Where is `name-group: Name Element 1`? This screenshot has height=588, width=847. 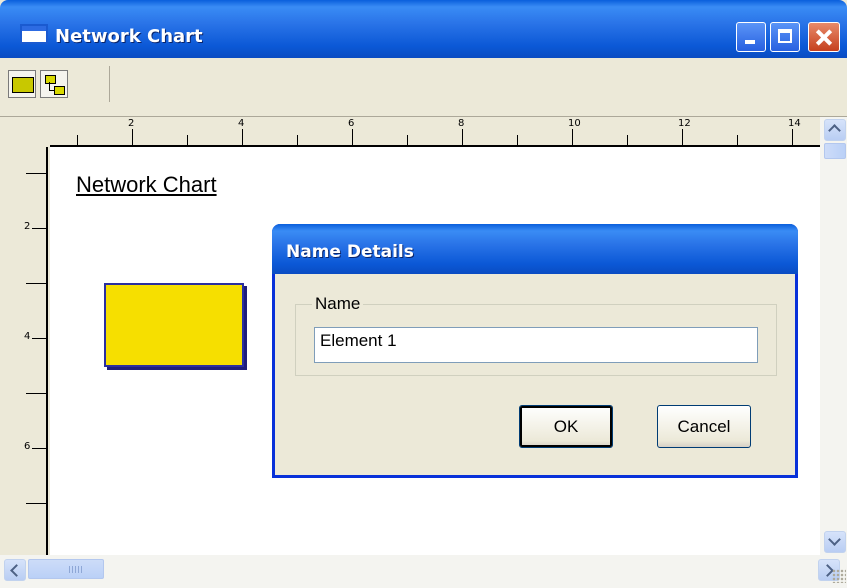 name-group: Name Element 1 is located at coordinates (536, 335).